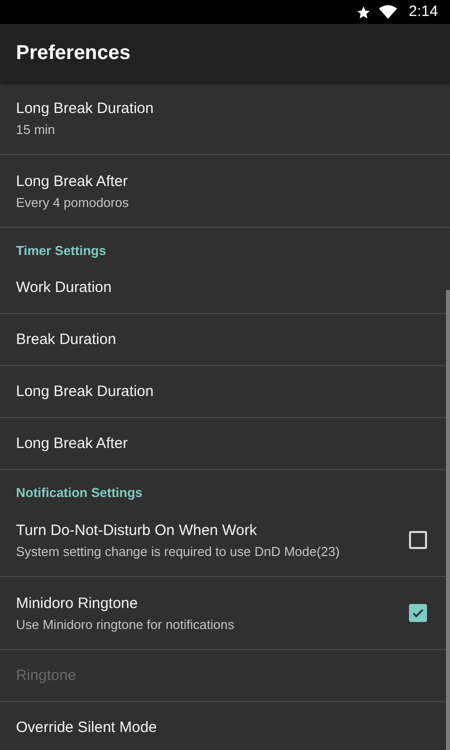  Describe the element at coordinates (423, 12) in the screenshot. I see `clock-time: 2:14` at that location.